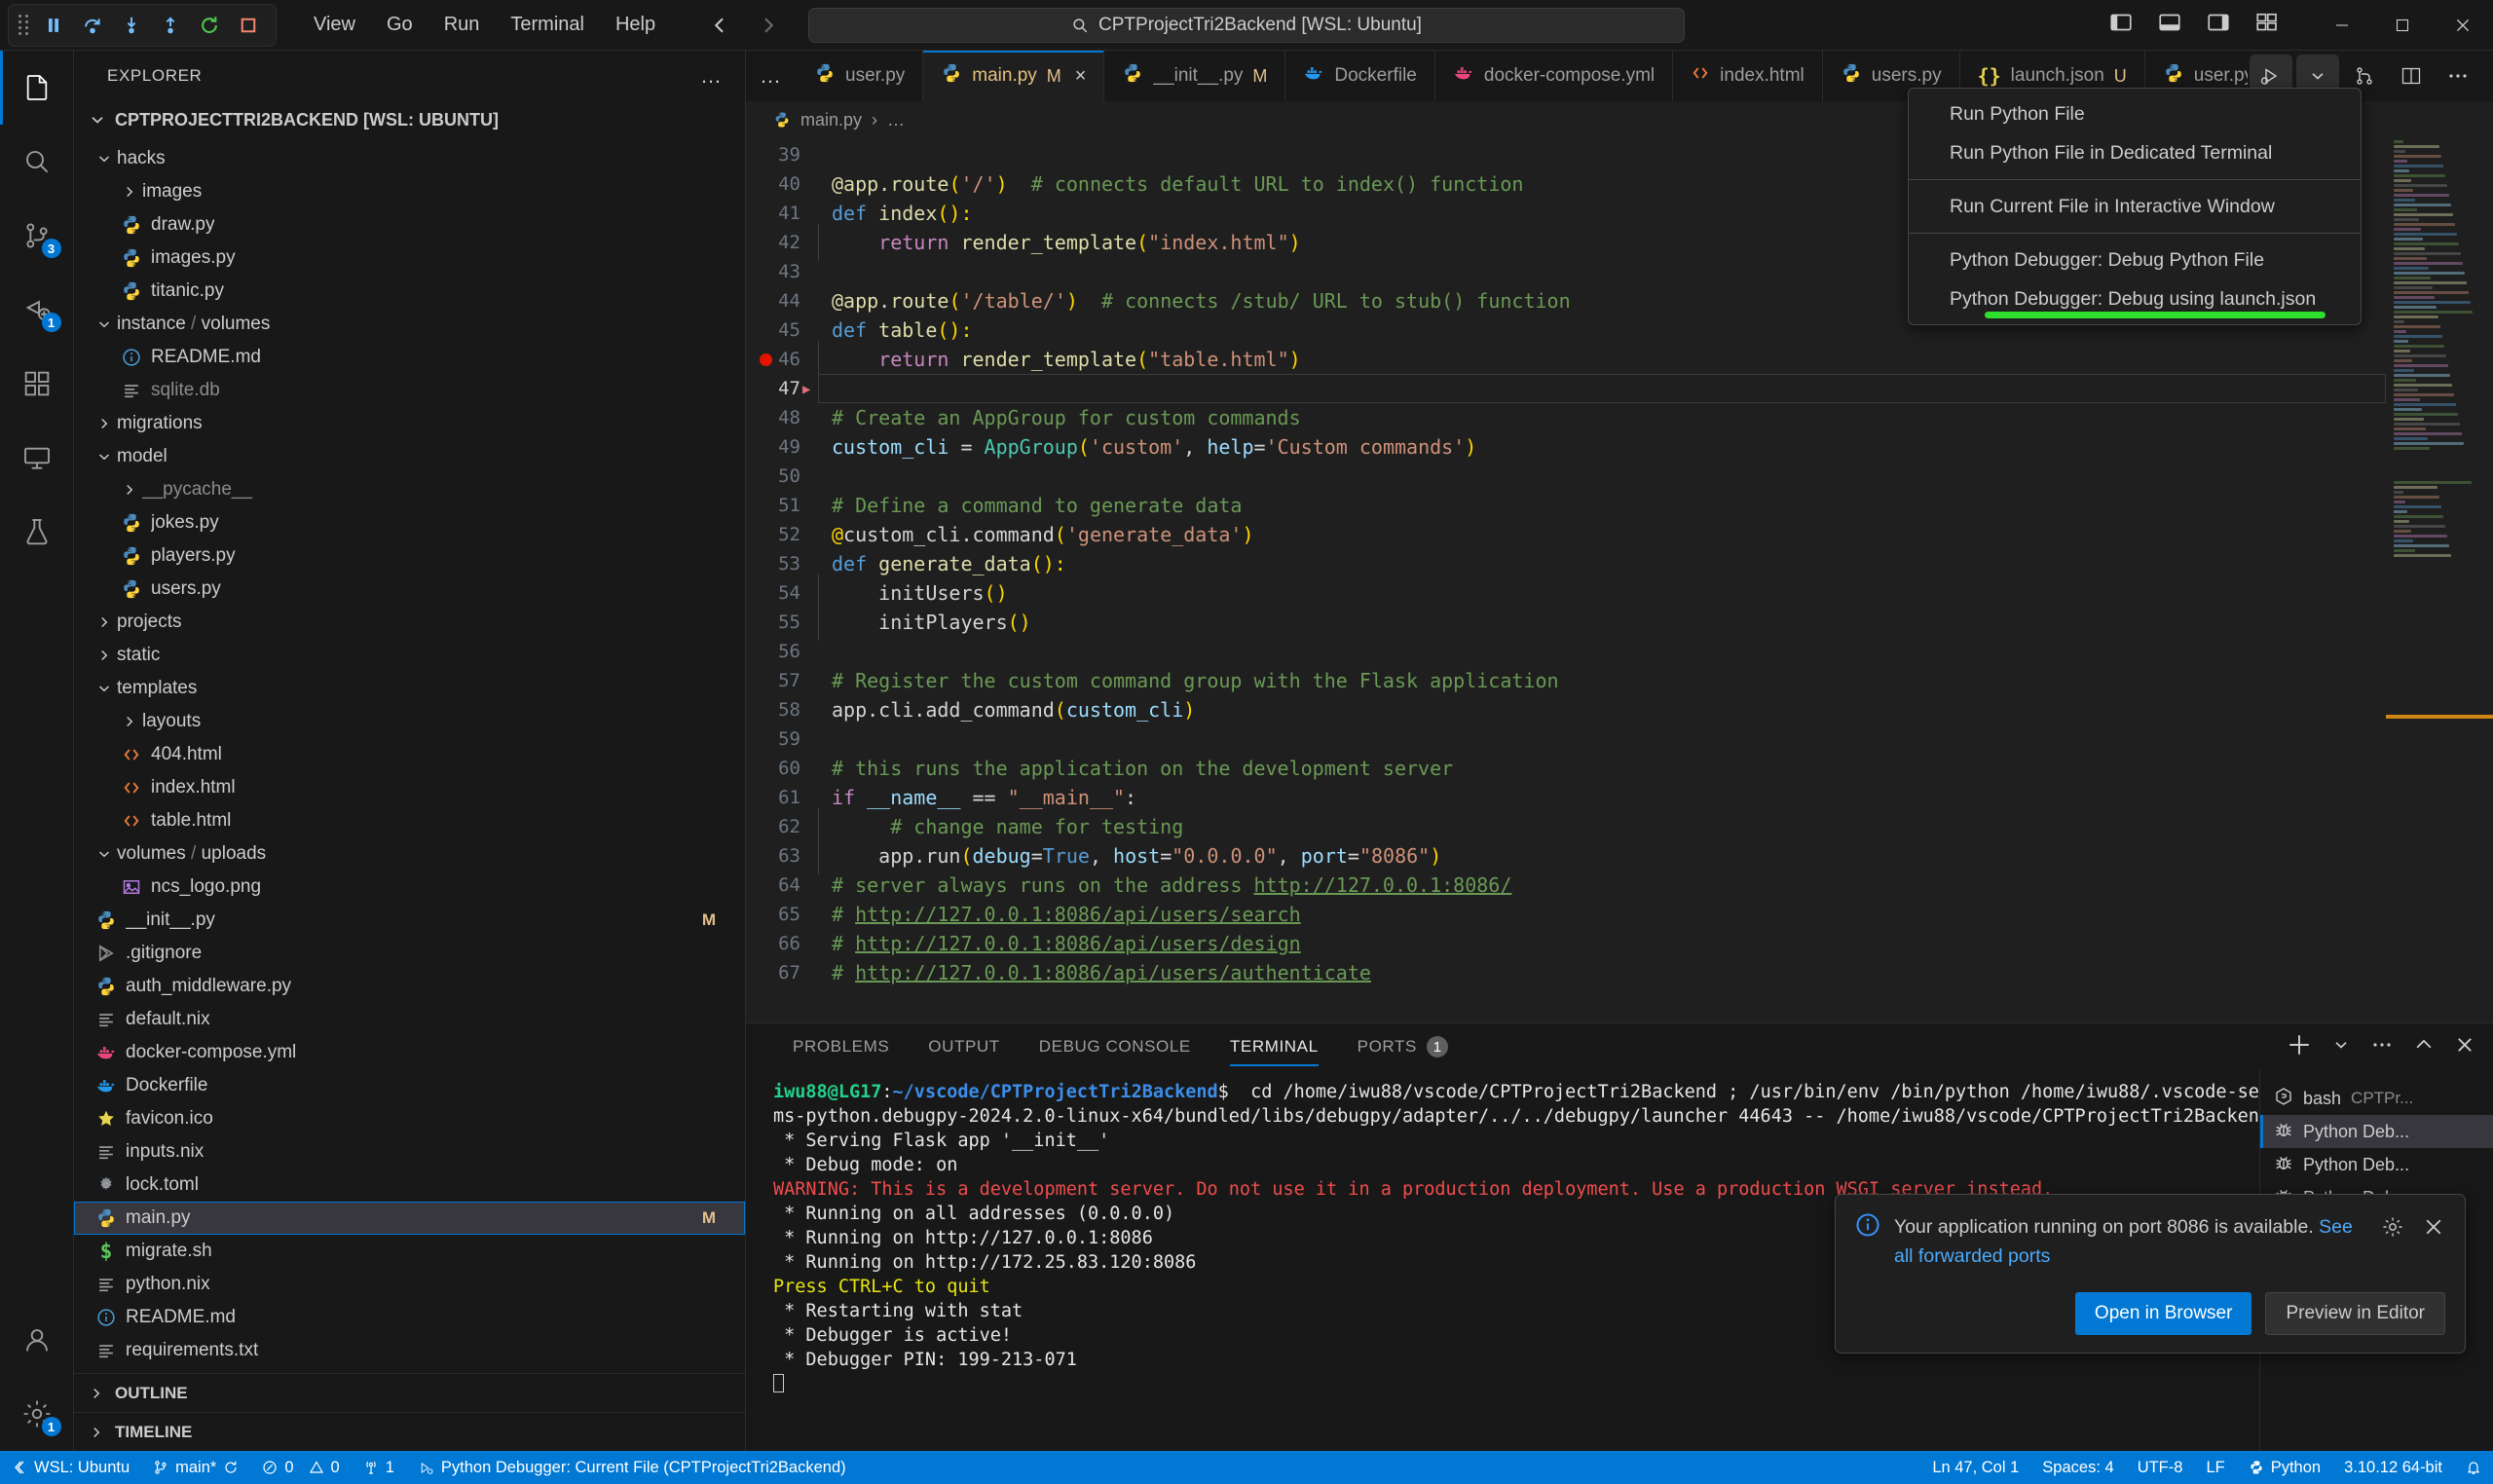  What do you see at coordinates (636, 25) in the screenshot?
I see `menu-help: Help` at bounding box center [636, 25].